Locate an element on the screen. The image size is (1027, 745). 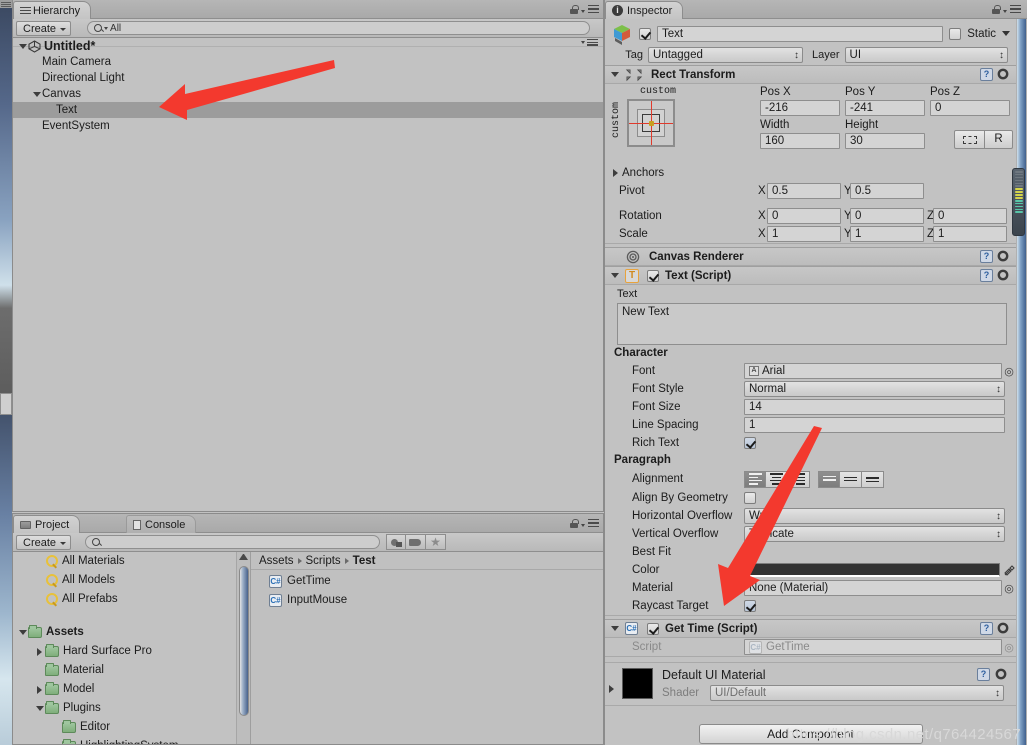
hierarchy-item-main-camera: Main Camera is located at coordinates (308, 62).